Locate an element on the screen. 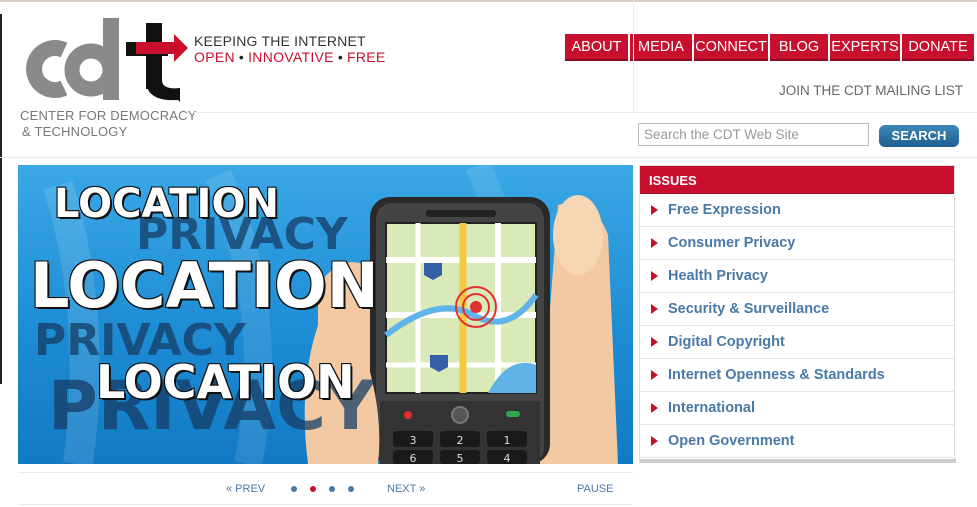 This screenshot has width=977, height=507. logo-subtitle-line1: CENTER FOR DEMOCRACY is located at coordinates (108, 115).